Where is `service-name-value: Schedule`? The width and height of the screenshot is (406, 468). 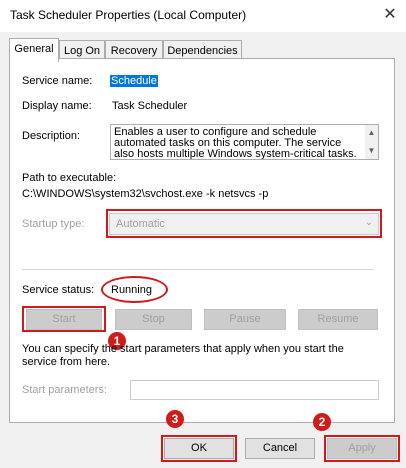 service-name-value: Schedule is located at coordinates (134, 81).